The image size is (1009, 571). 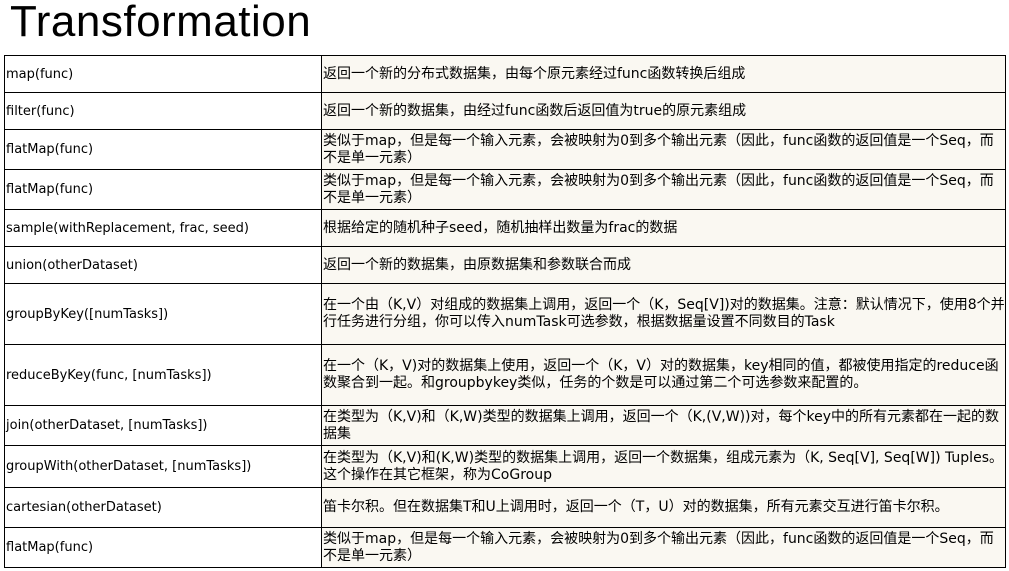 What do you see at coordinates (663, 74) in the screenshot?
I see `description-cell: 返回一个新的分布式数据集，由每个原元素经过func函数转换后组成` at bounding box center [663, 74].